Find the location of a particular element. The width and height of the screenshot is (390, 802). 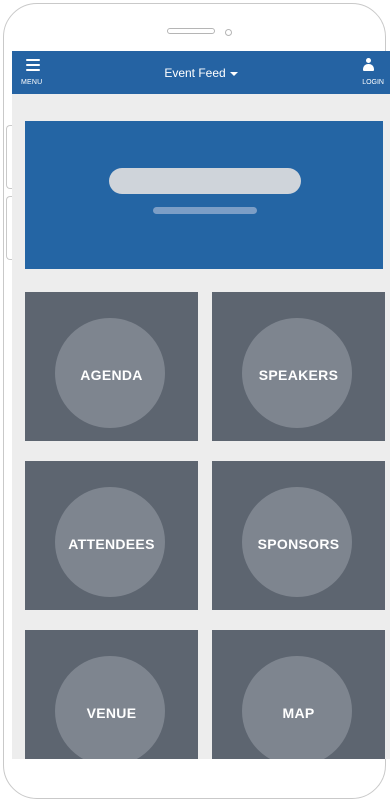

phone-speaker is located at coordinates (191, 31).